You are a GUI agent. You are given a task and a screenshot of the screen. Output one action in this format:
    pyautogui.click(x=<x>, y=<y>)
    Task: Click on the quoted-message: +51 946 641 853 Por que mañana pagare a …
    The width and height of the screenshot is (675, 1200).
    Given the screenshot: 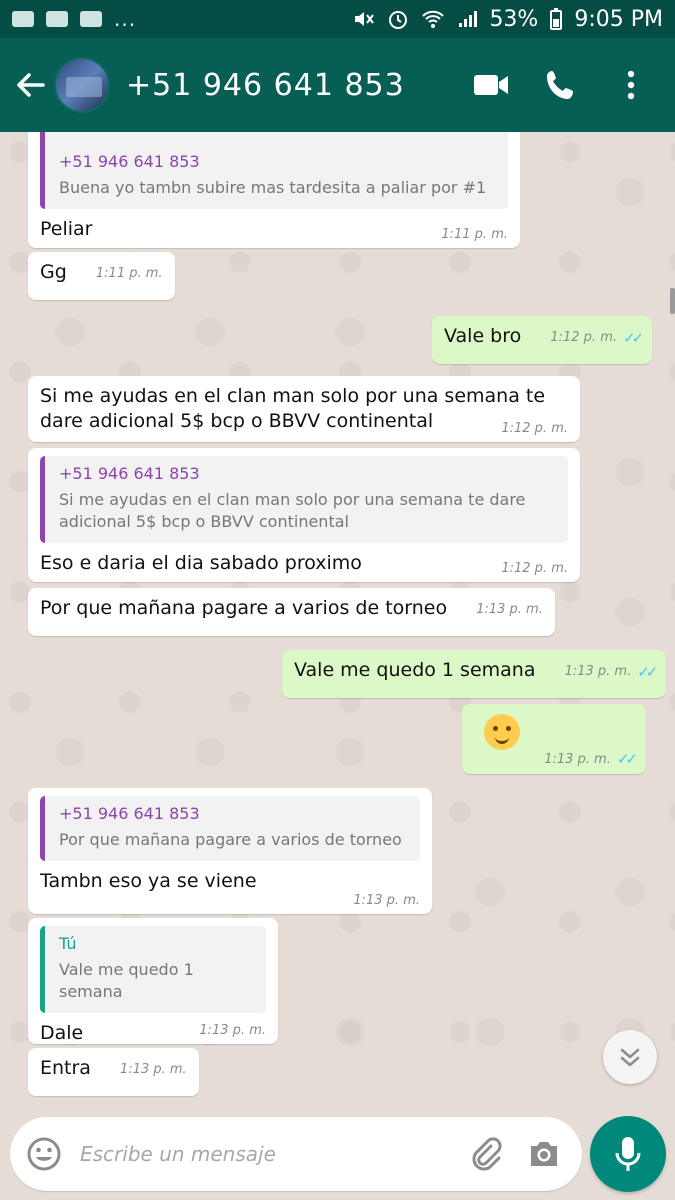 What is the action you would take?
    pyautogui.click(x=230, y=828)
    